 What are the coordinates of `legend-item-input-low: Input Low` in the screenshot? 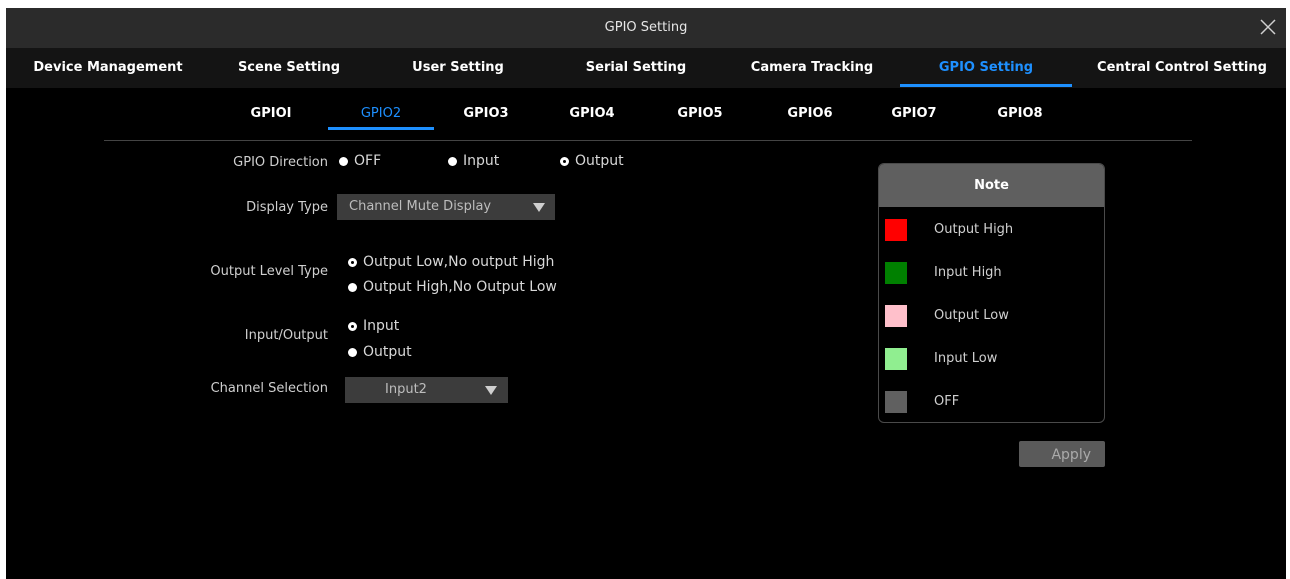 It's located at (991, 360).